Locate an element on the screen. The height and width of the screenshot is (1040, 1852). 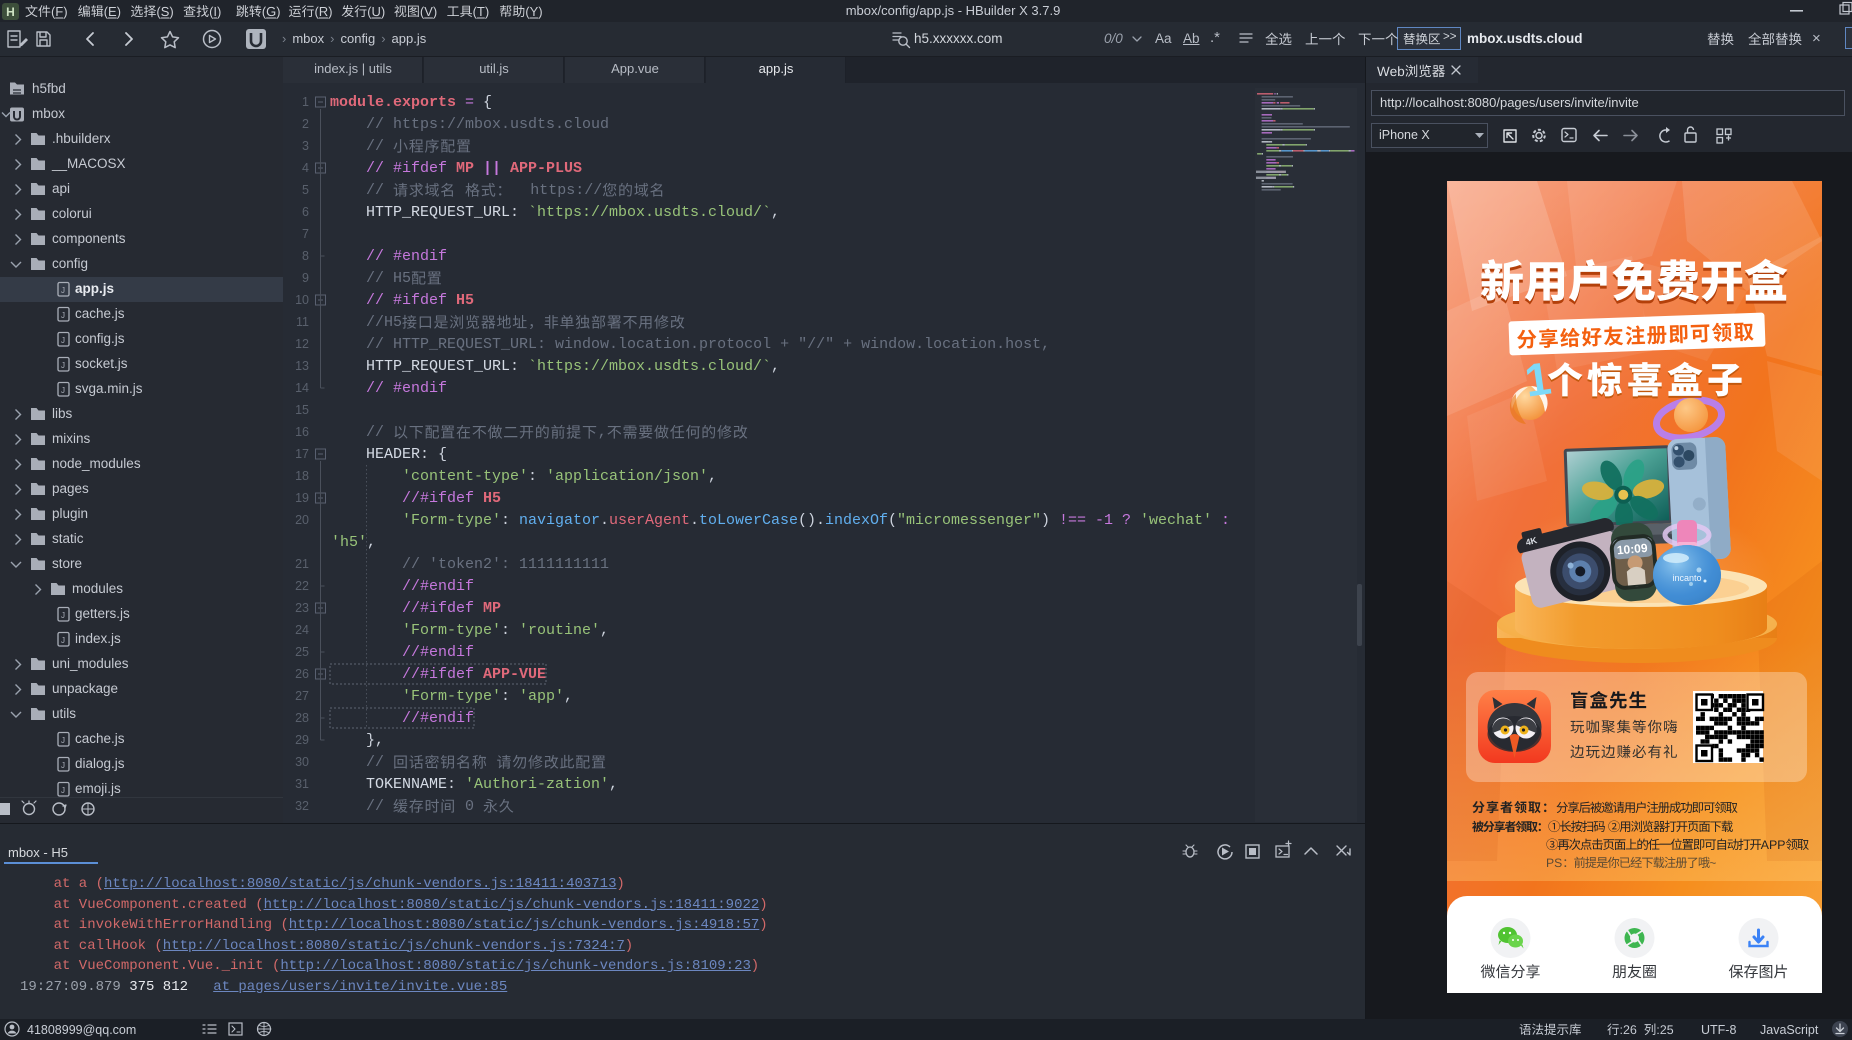
svg-text: 10:09 is located at coordinates (1632, 549).